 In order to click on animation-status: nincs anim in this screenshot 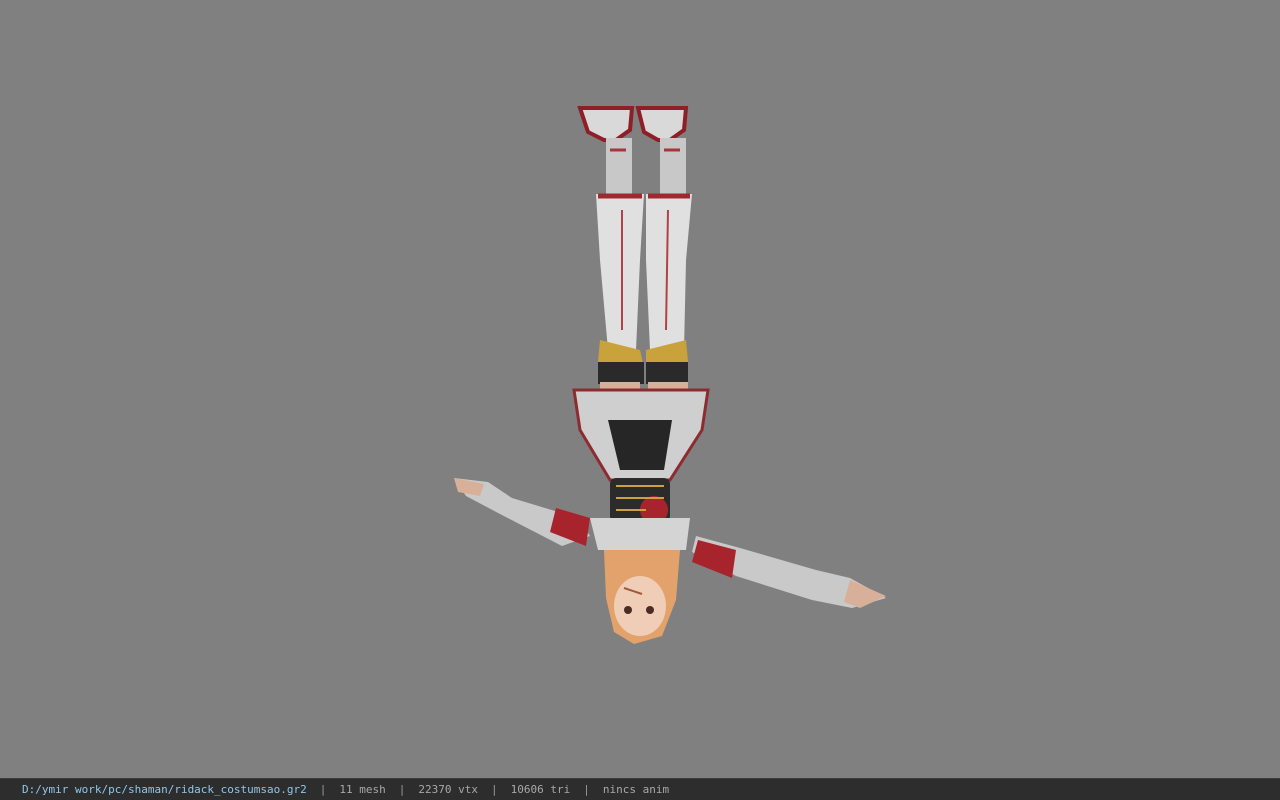, I will do `click(636, 789)`.